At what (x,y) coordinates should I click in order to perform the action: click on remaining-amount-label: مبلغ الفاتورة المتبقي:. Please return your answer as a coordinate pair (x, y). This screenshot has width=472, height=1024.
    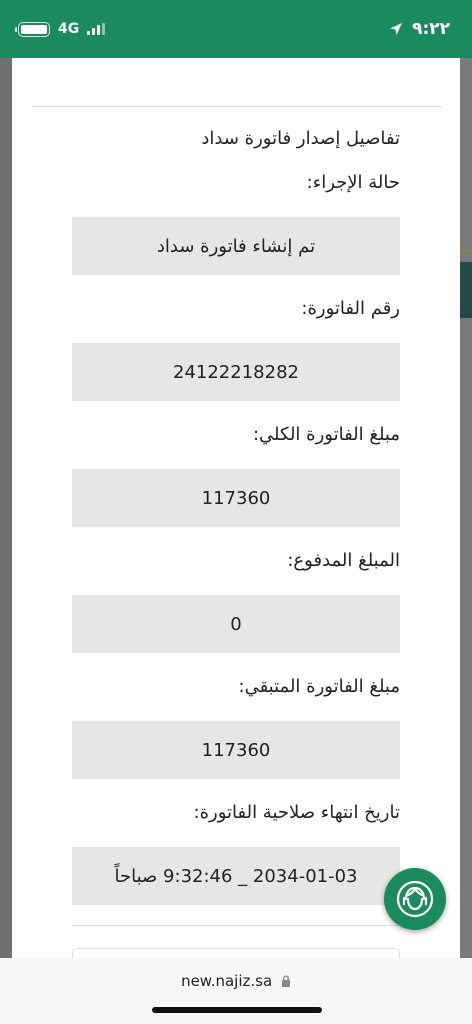
    Looking at the image, I should click on (319, 686).